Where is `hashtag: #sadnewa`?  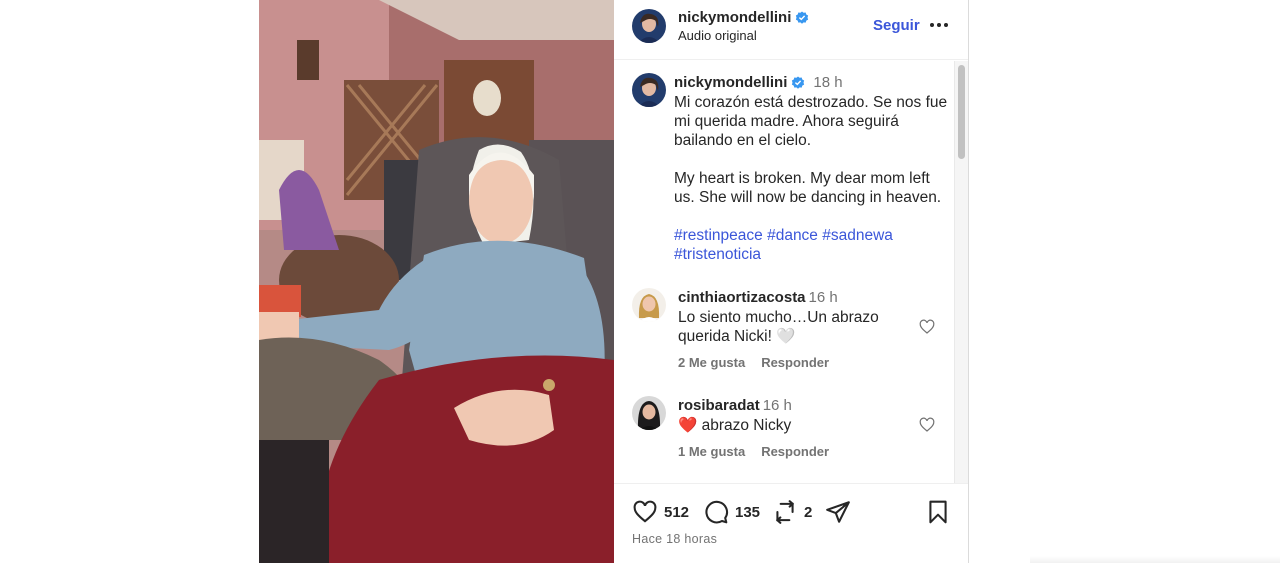
hashtag: #sadnewa is located at coordinates (857, 235).